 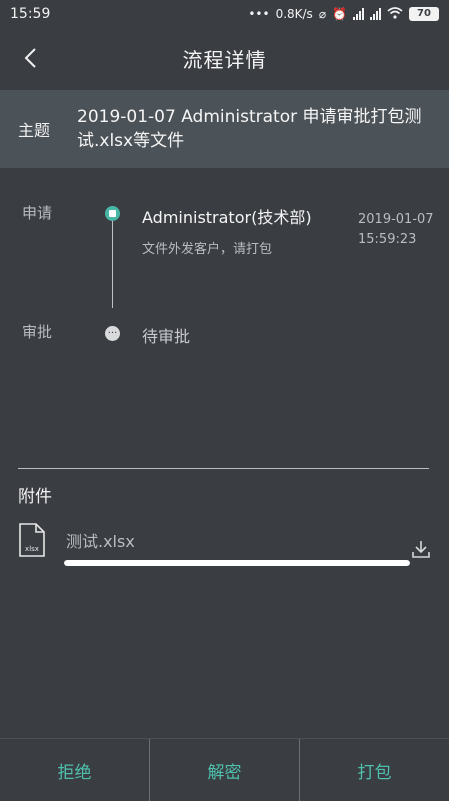 I want to click on status-time: 15:59, so click(x=30, y=14).